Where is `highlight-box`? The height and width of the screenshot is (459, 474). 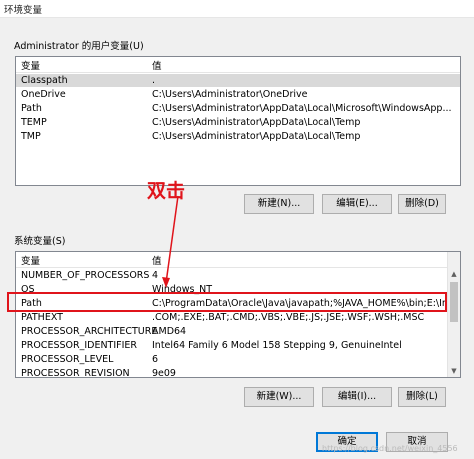
highlight-box is located at coordinates (227, 302).